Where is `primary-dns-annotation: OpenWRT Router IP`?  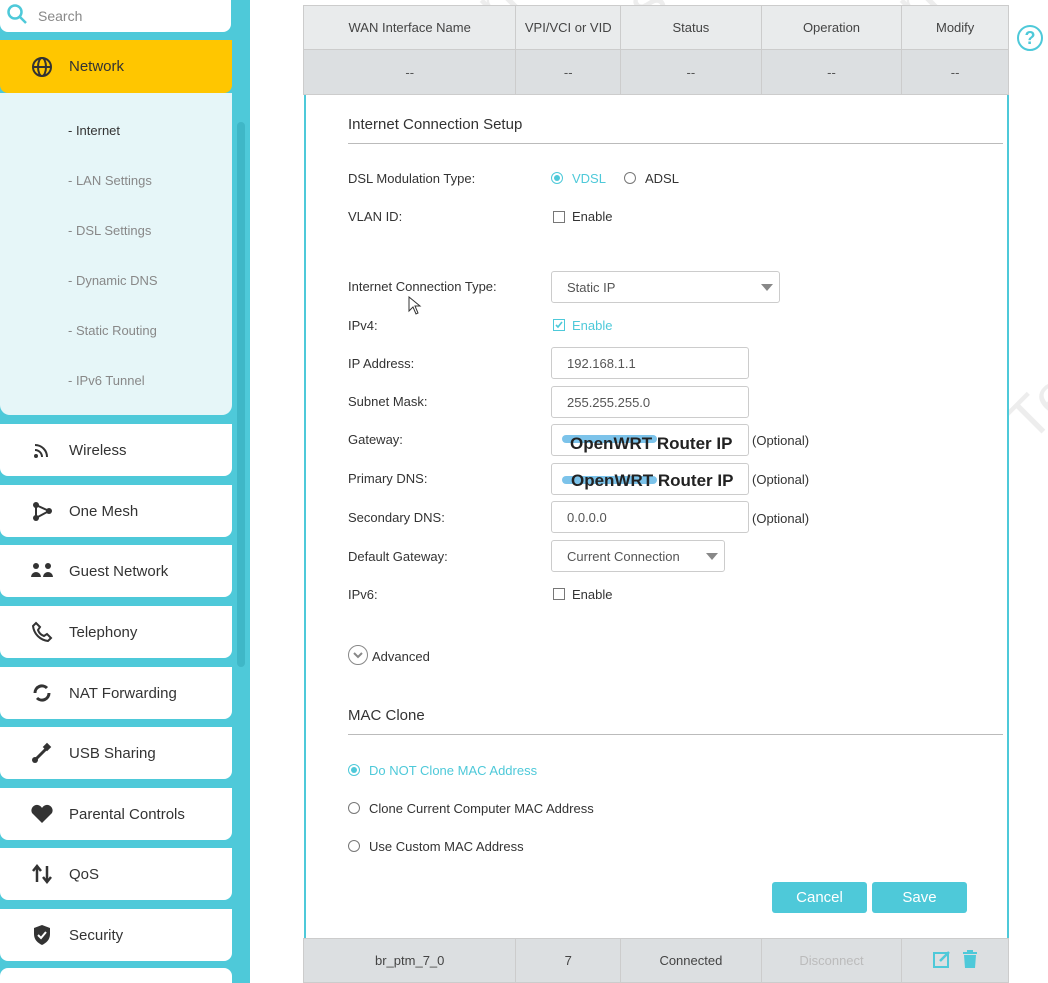
primary-dns-annotation: OpenWRT Router IP is located at coordinates (652, 480).